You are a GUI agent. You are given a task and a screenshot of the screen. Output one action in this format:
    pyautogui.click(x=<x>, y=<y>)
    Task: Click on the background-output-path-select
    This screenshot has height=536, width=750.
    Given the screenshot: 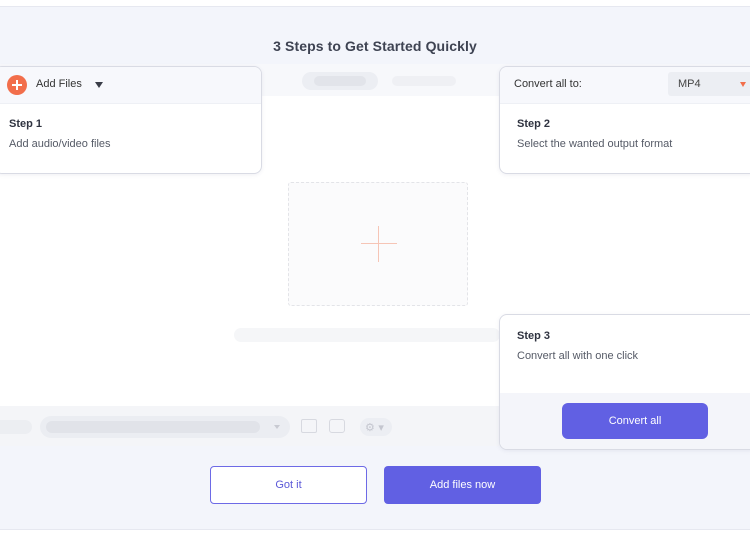 What is the action you would take?
    pyautogui.click(x=165, y=427)
    